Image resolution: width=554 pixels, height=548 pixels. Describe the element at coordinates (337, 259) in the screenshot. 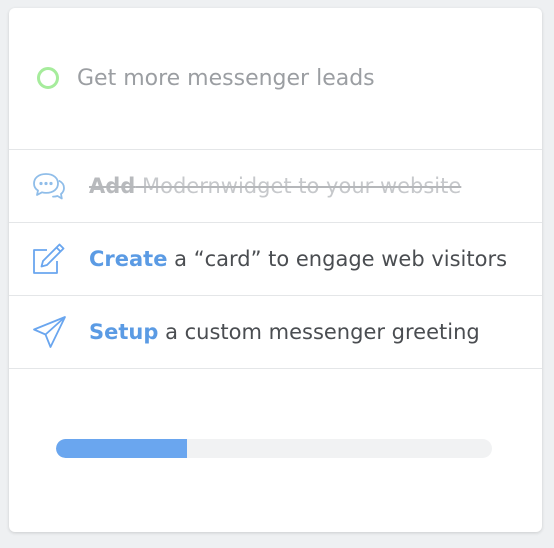

I see `task-description: a “card” to engage web visitors` at that location.